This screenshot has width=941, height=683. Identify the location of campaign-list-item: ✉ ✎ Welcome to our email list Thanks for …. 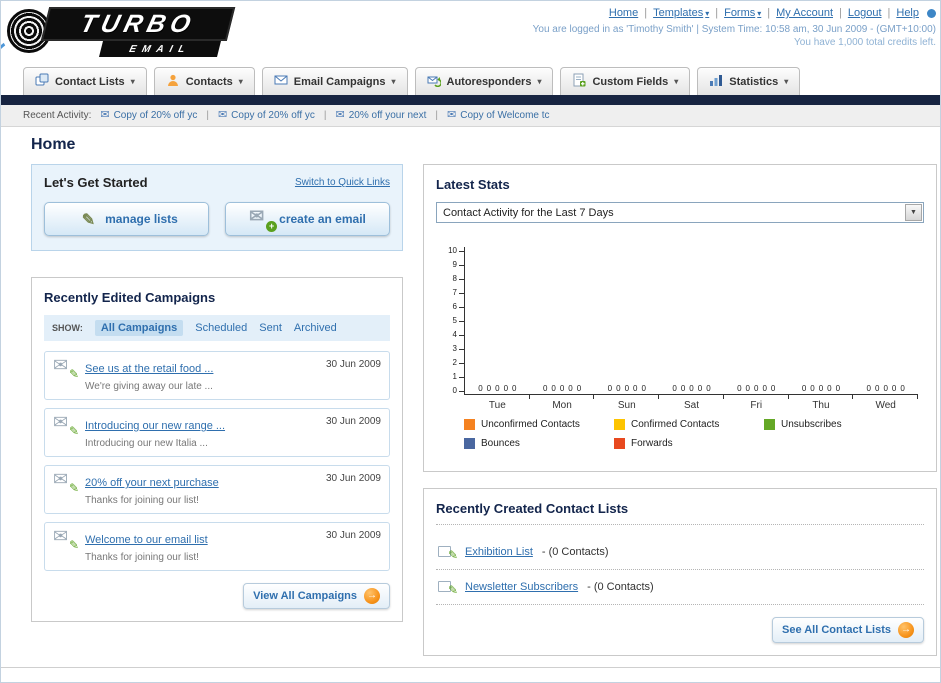
(217, 546).